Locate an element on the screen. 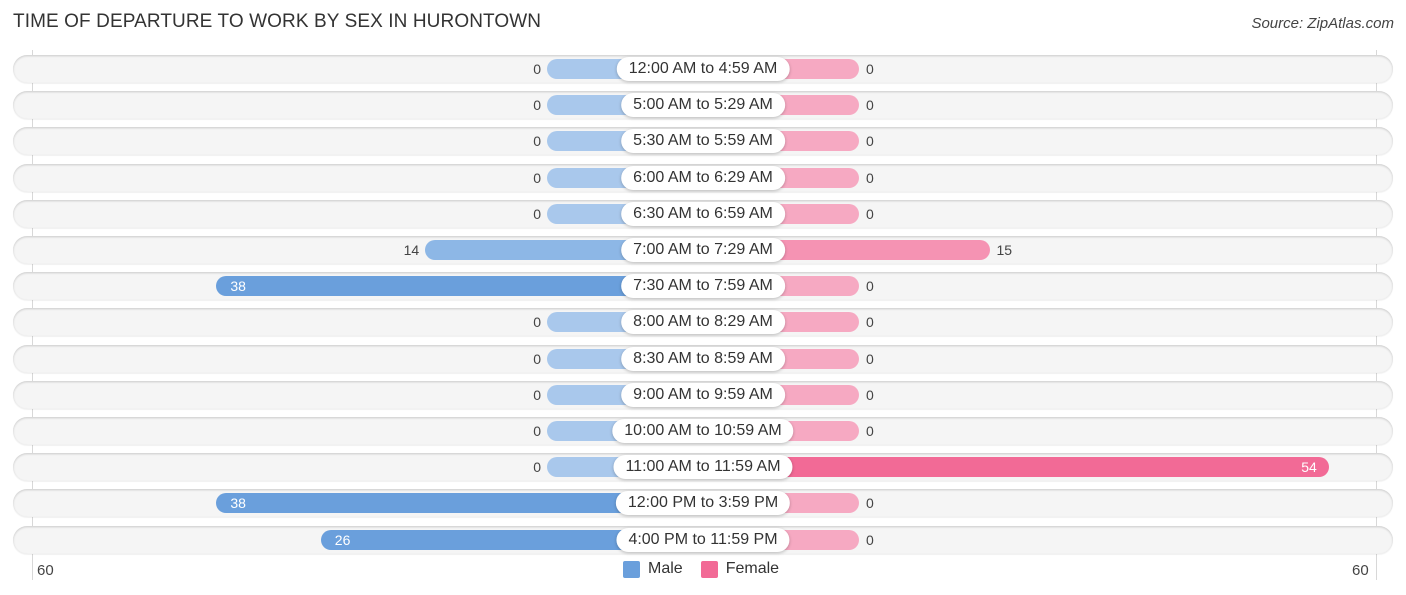 Image resolution: width=1406 pixels, height=595 pixels. category-label: 9:00 AM to 9:59 AM is located at coordinates (703, 394).